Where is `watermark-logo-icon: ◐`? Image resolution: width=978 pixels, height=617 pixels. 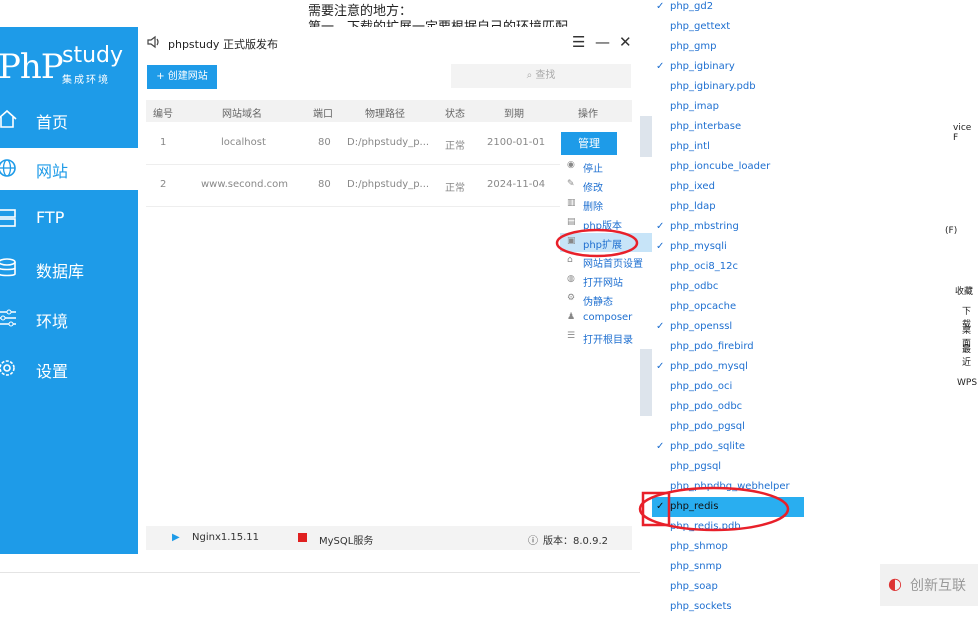
watermark-logo-icon: ◐ is located at coordinates (895, 583).